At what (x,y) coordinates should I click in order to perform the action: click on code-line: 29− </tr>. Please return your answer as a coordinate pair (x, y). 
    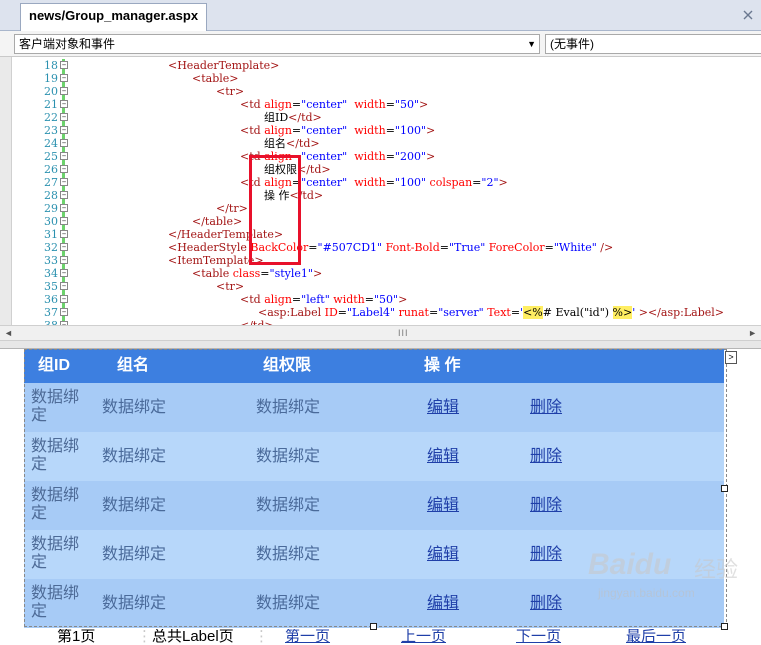
    Looking at the image, I should click on (380, 208).